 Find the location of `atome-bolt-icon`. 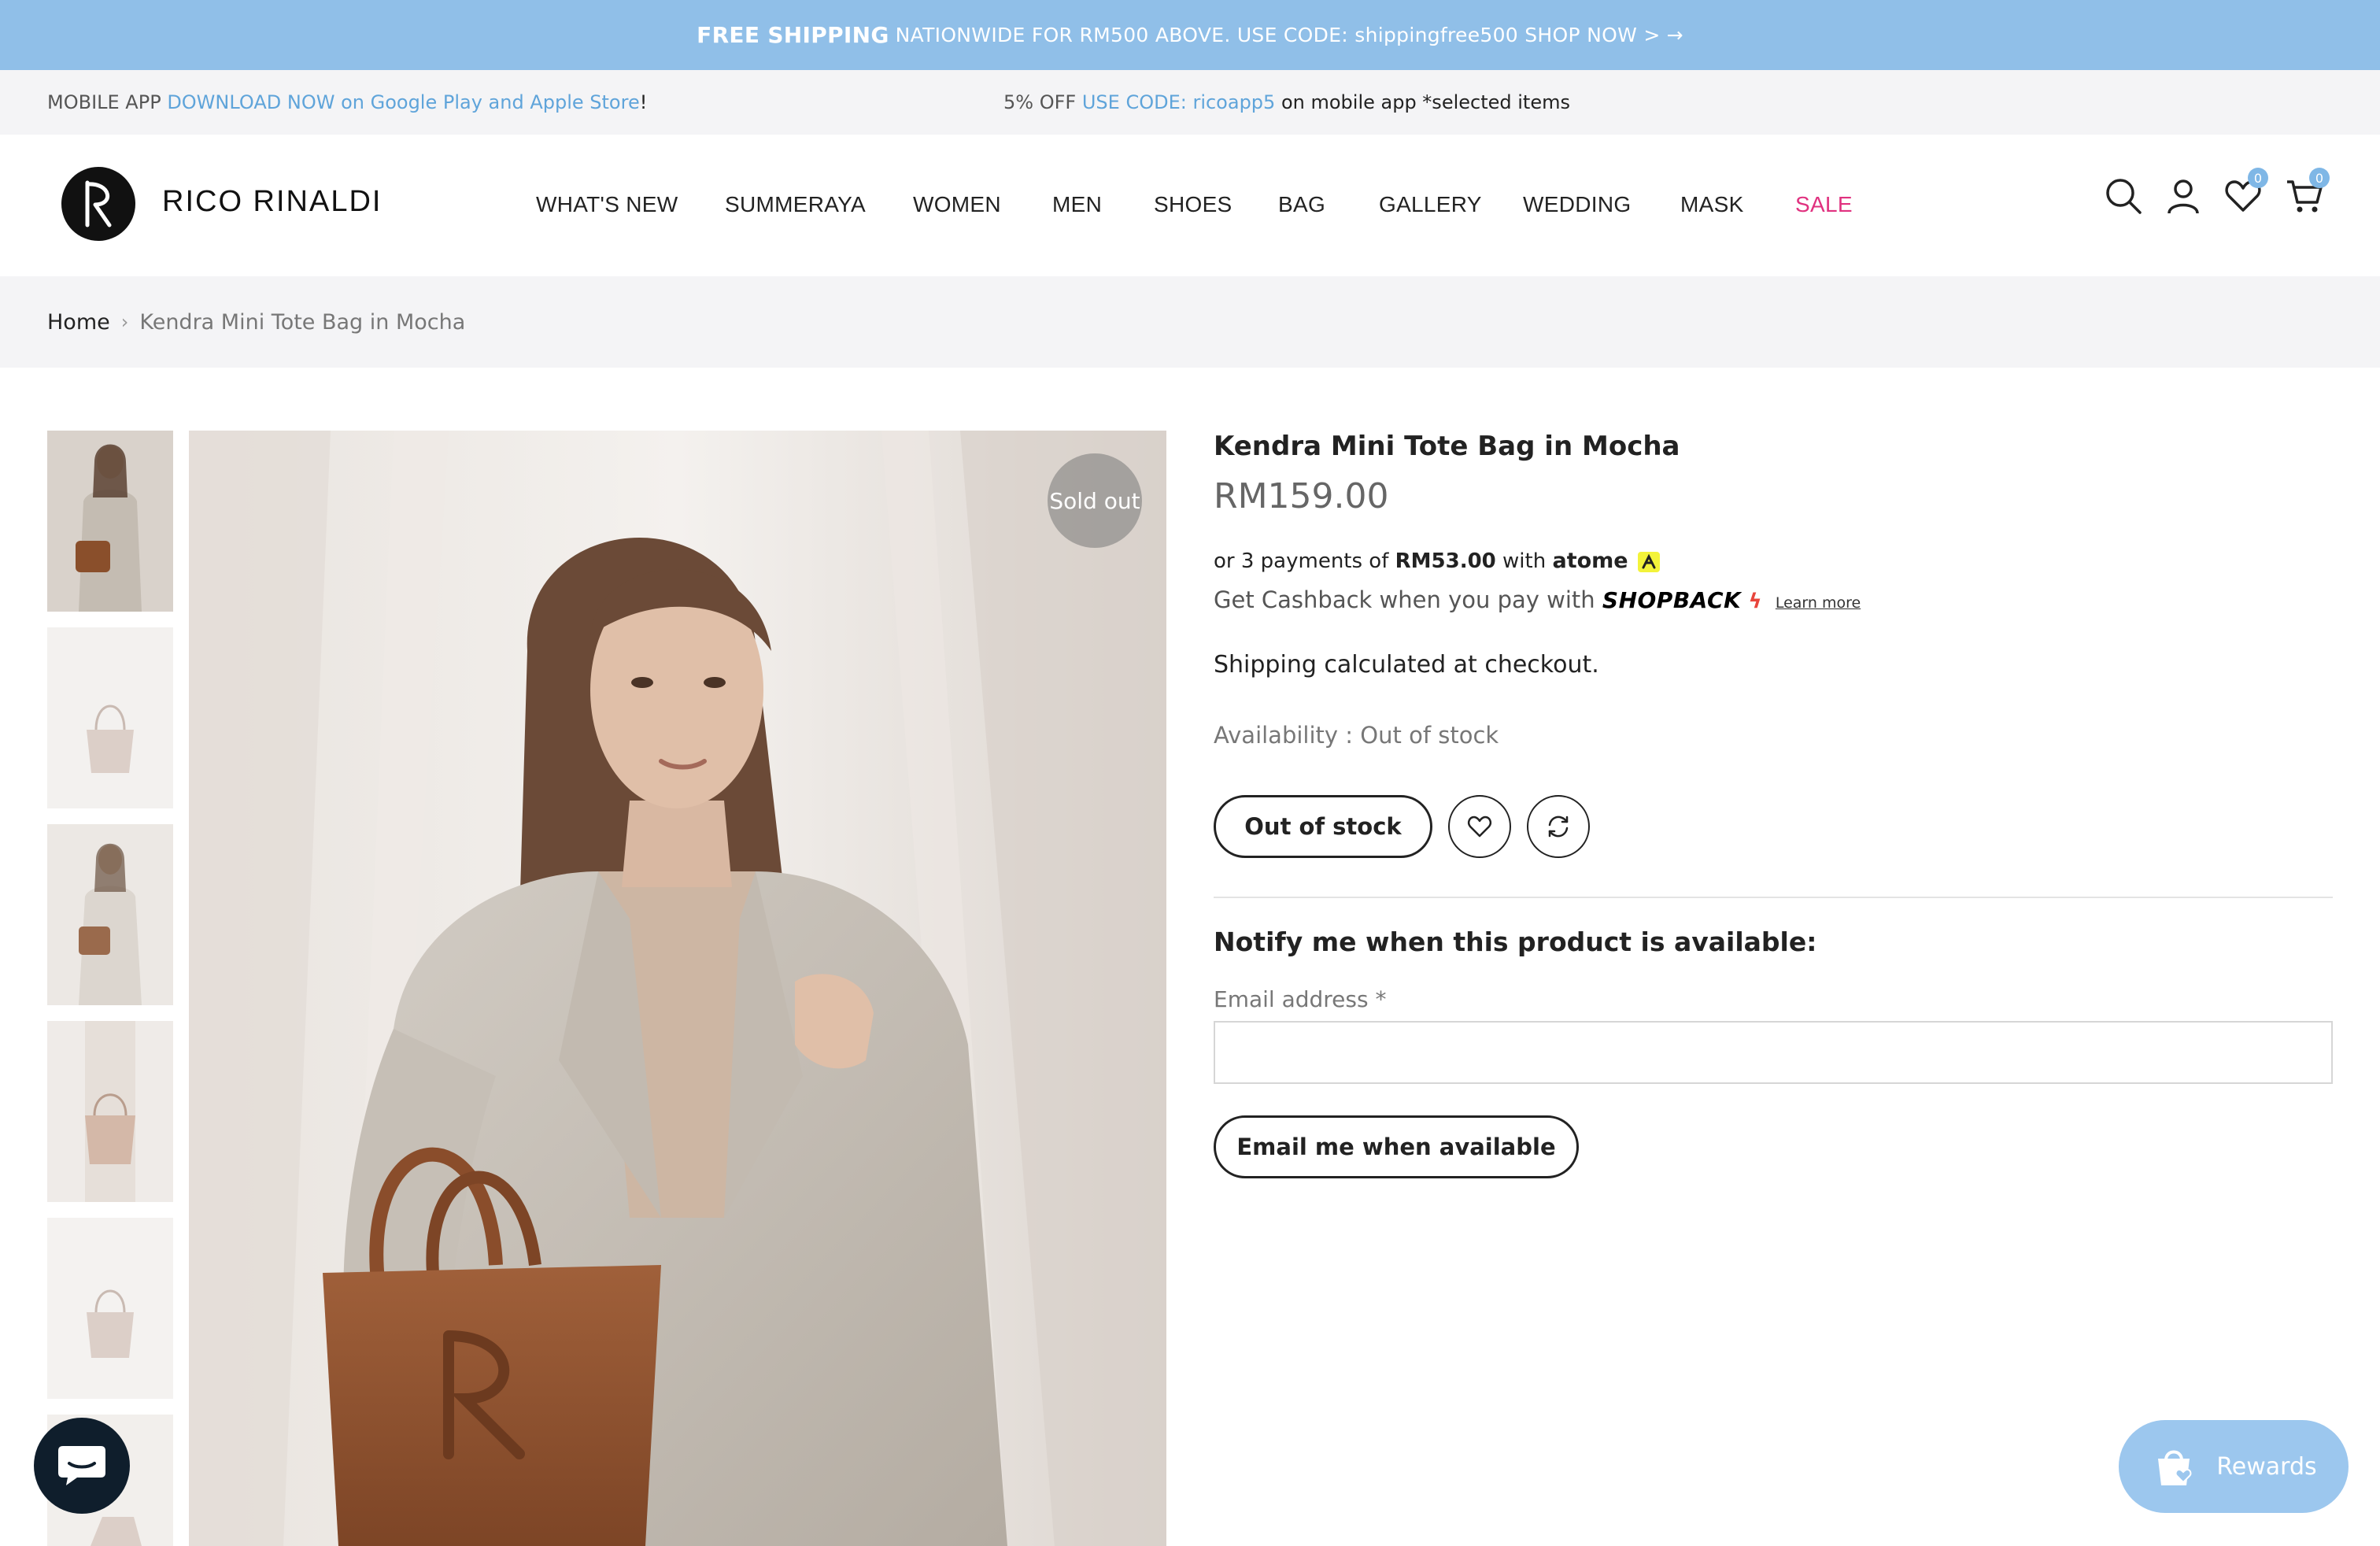

atome-bolt-icon is located at coordinates (1648, 561).